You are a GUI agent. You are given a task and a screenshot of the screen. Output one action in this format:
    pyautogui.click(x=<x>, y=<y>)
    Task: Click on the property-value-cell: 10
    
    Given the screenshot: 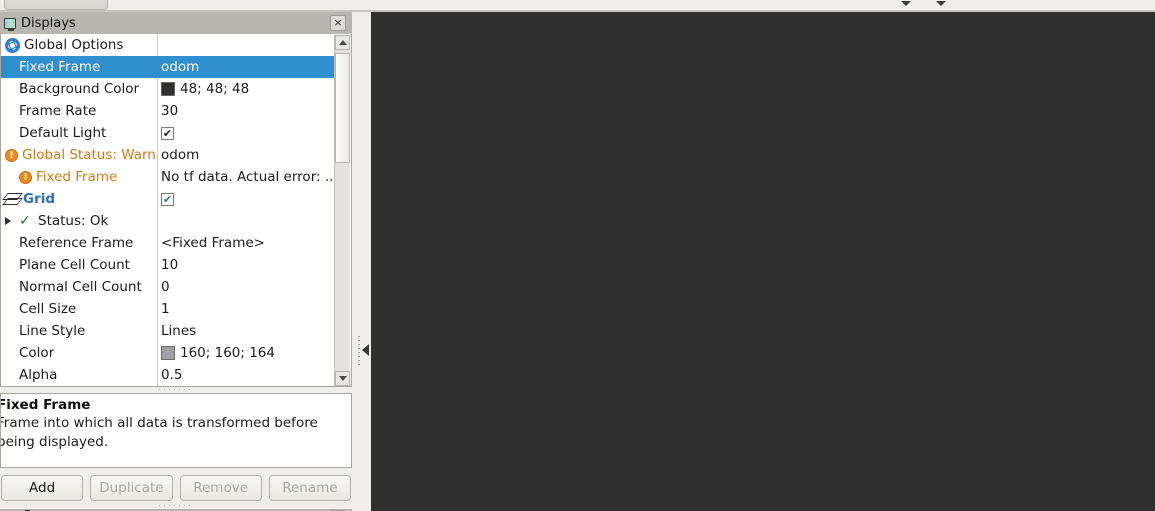 What is the action you would take?
    pyautogui.click(x=247, y=265)
    